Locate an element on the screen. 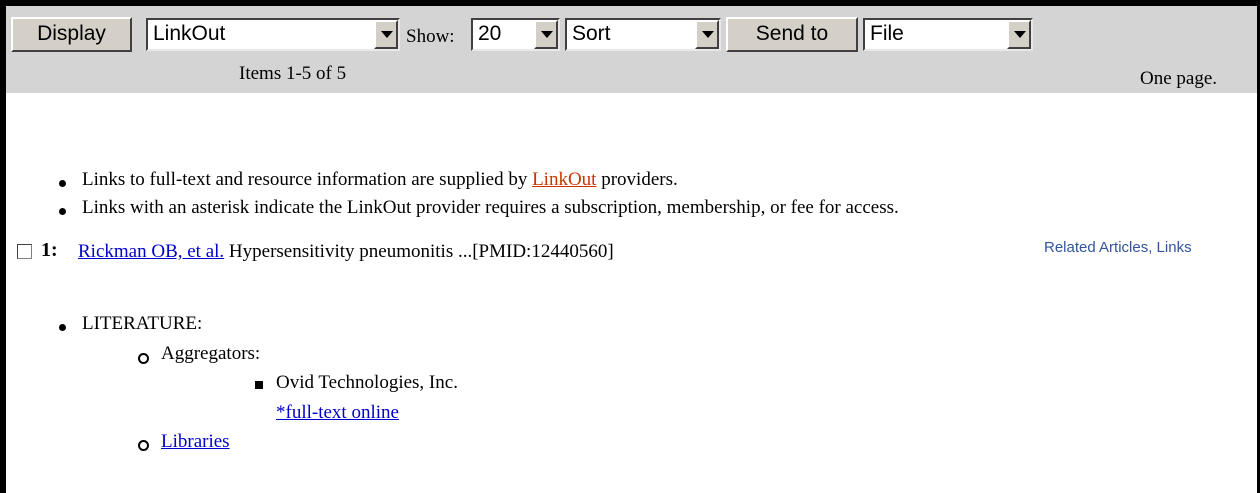 The height and width of the screenshot is (493, 1260). related-articles-links: Related Articles, Links is located at coordinates (1118, 247).